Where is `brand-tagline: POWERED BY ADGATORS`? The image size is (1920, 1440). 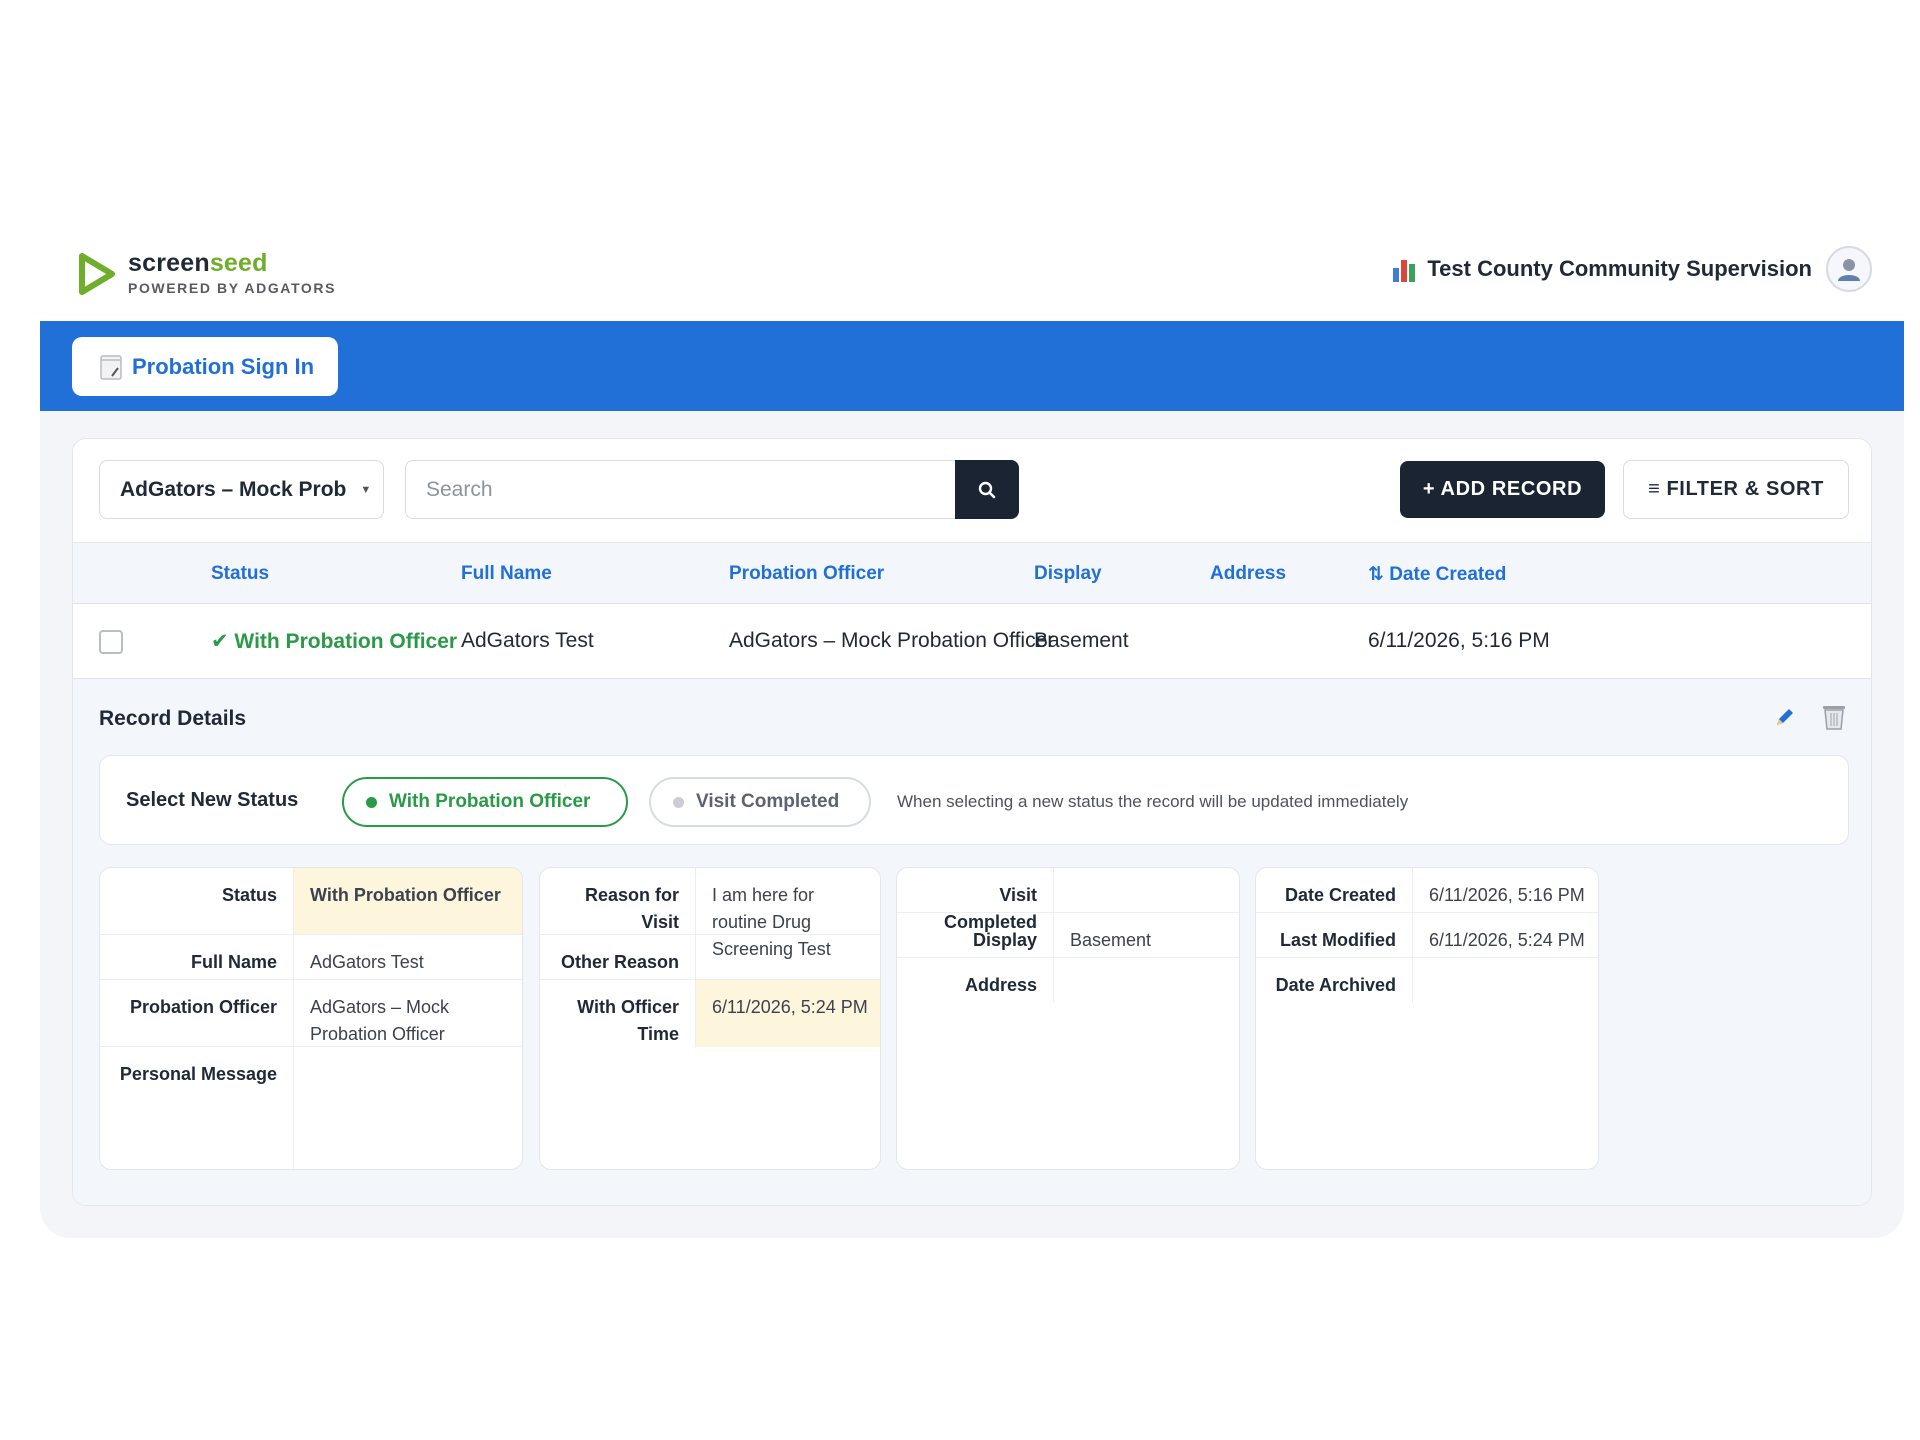
brand-tagline: POWERED BY ADGATORS is located at coordinates (232, 288).